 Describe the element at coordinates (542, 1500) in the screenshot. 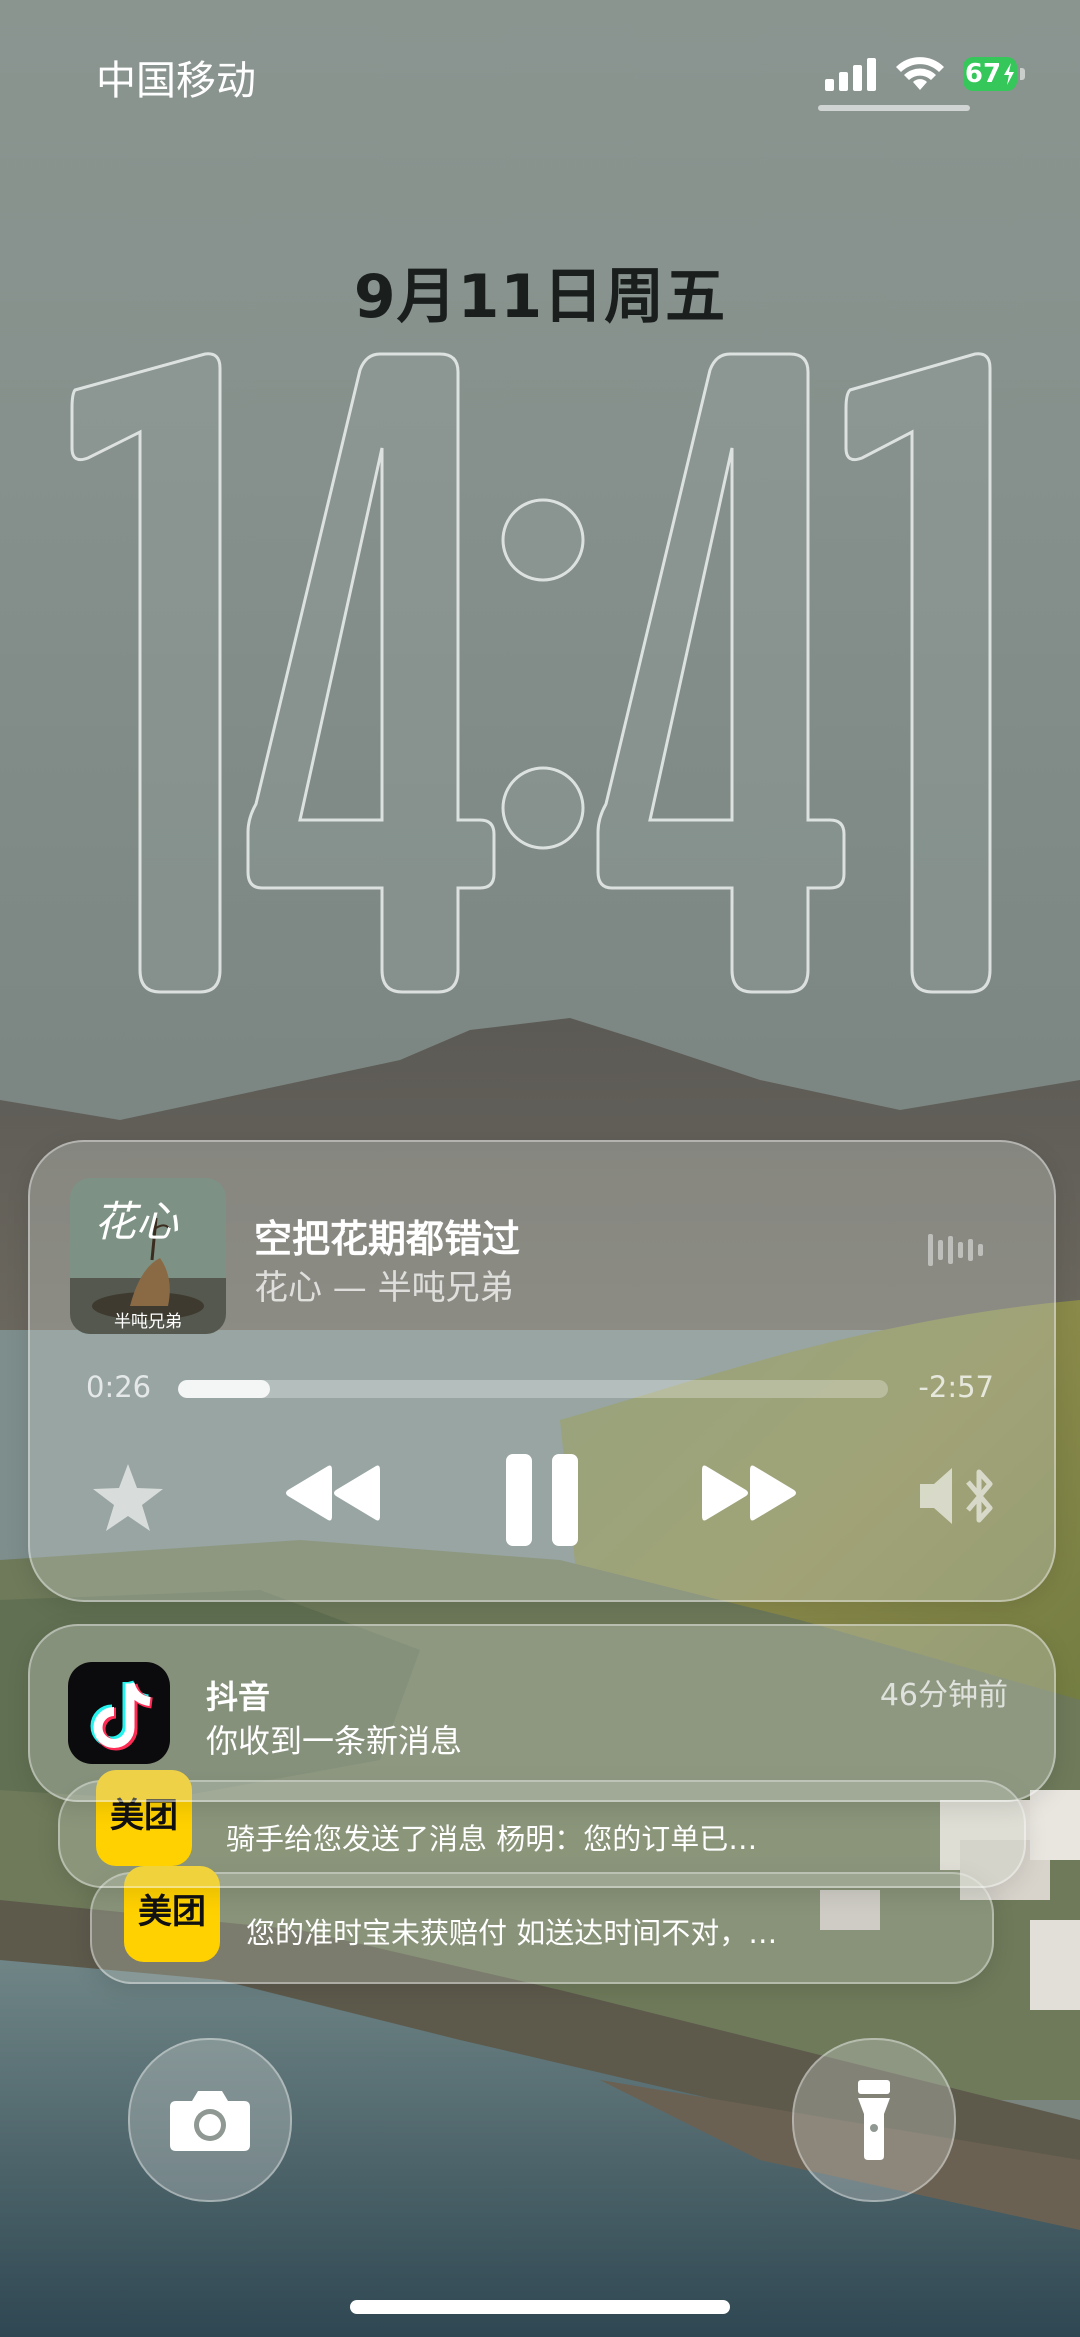

I see `pause-icon` at that location.